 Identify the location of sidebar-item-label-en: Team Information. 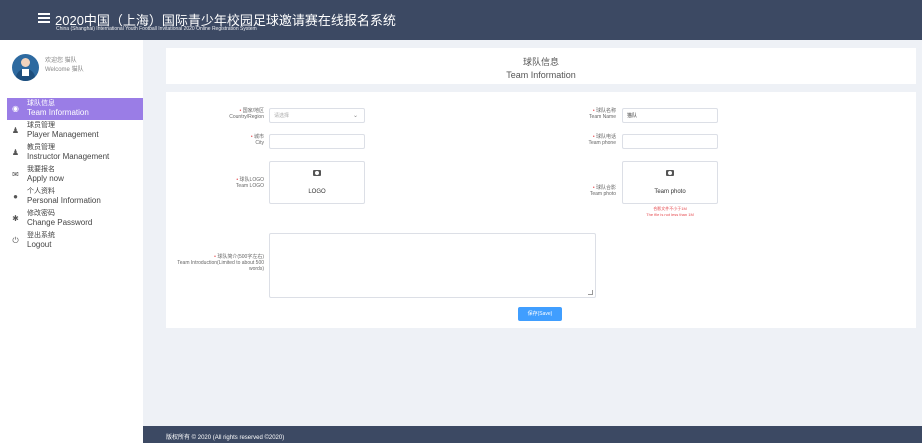
(58, 112).